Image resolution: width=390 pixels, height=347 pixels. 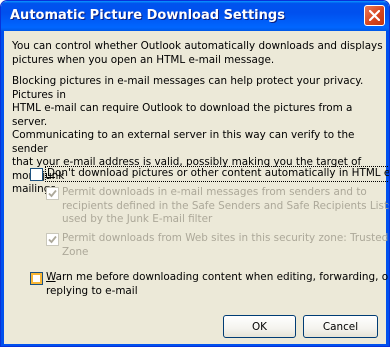 What do you see at coordinates (137, 219) in the screenshot?
I see `safe-senders-line: used by the Junk E-mail filter` at bounding box center [137, 219].